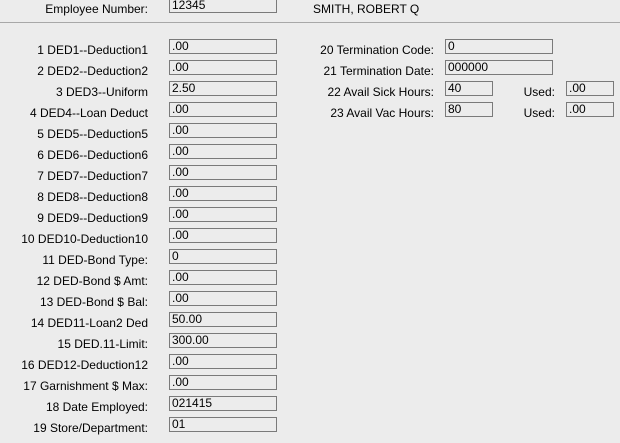  What do you see at coordinates (92, 281) in the screenshot?
I see `bond-amt-label: 12 DED-Bond $ Amt:` at bounding box center [92, 281].